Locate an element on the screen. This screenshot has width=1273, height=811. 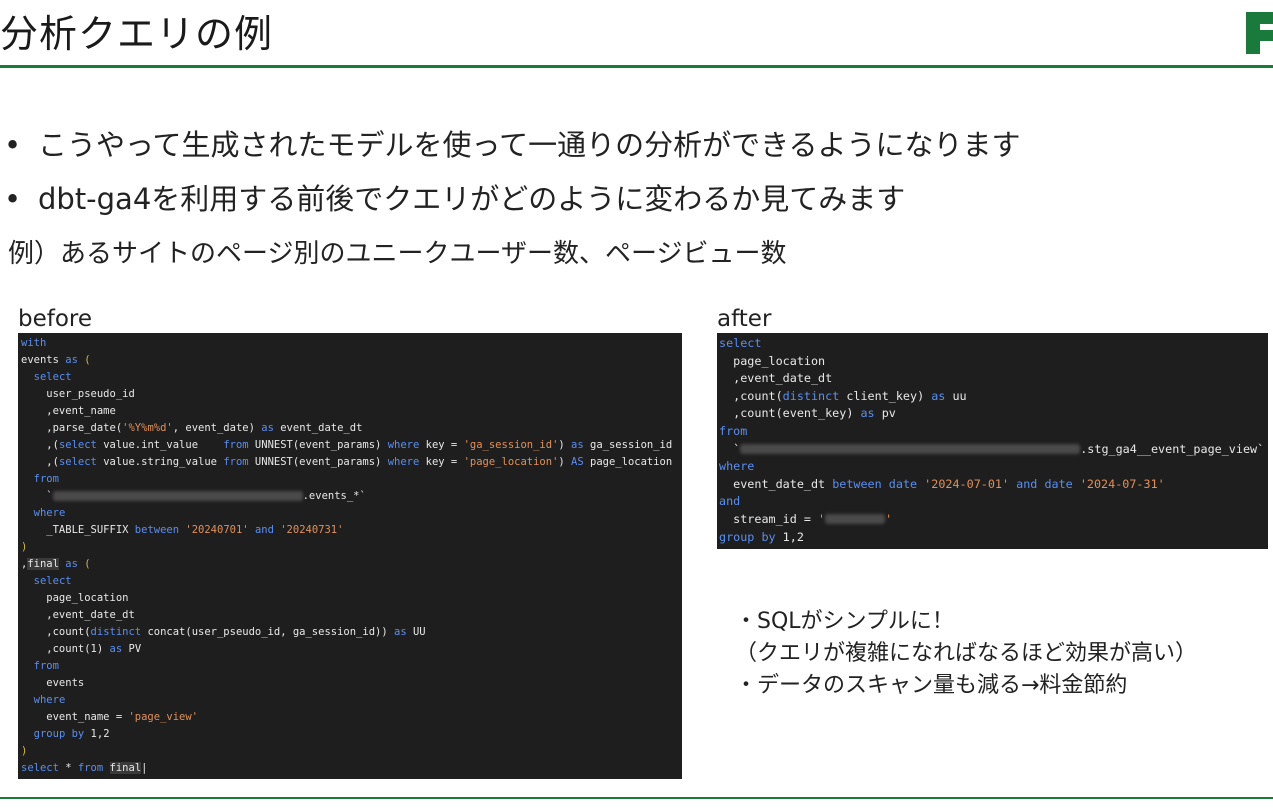
note-item: （クエリが複雑になればなるほど効果が高い） is located at coordinates (966, 653).